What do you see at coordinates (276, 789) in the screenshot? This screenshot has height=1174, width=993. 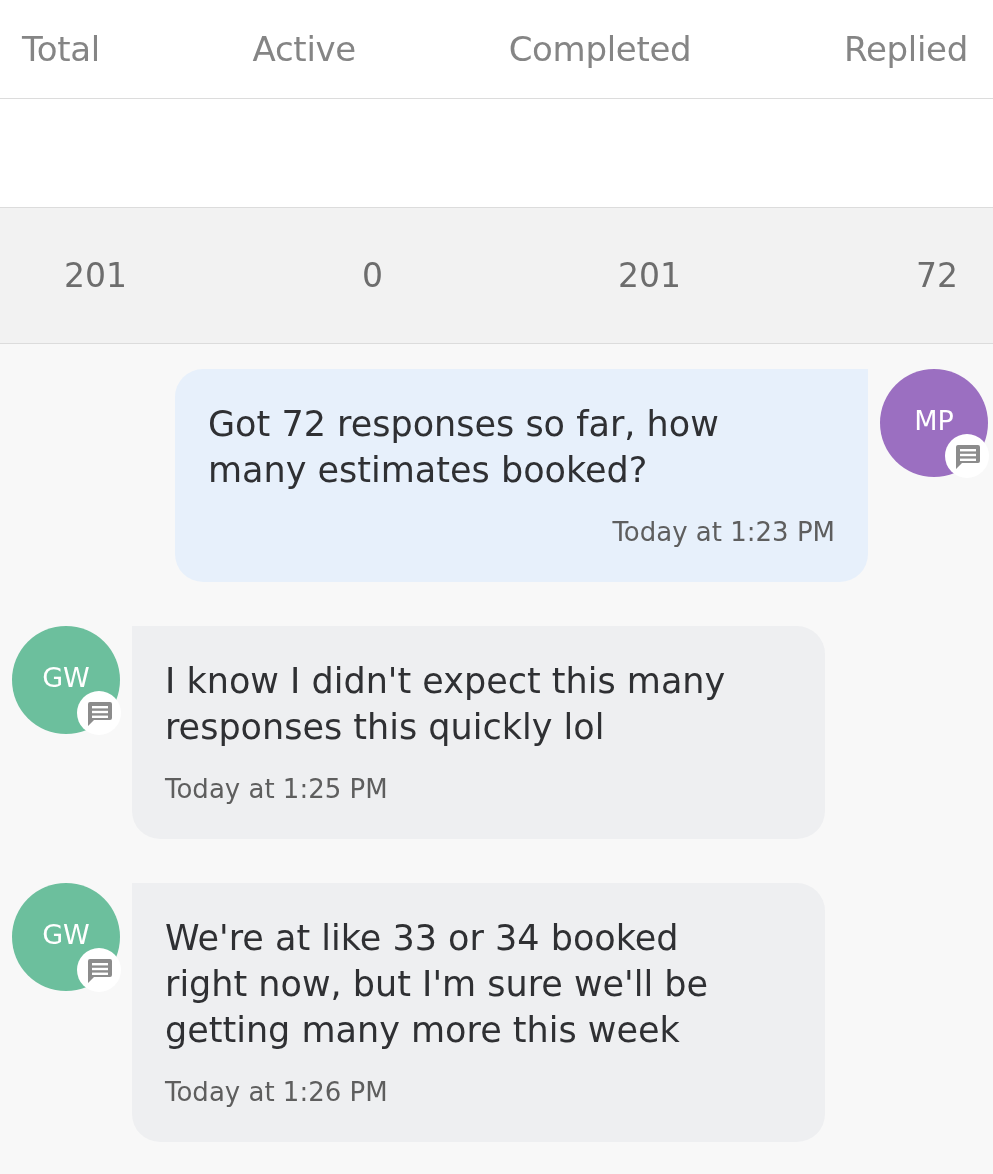 I see `message-time: Today at 1:25 PM` at bounding box center [276, 789].